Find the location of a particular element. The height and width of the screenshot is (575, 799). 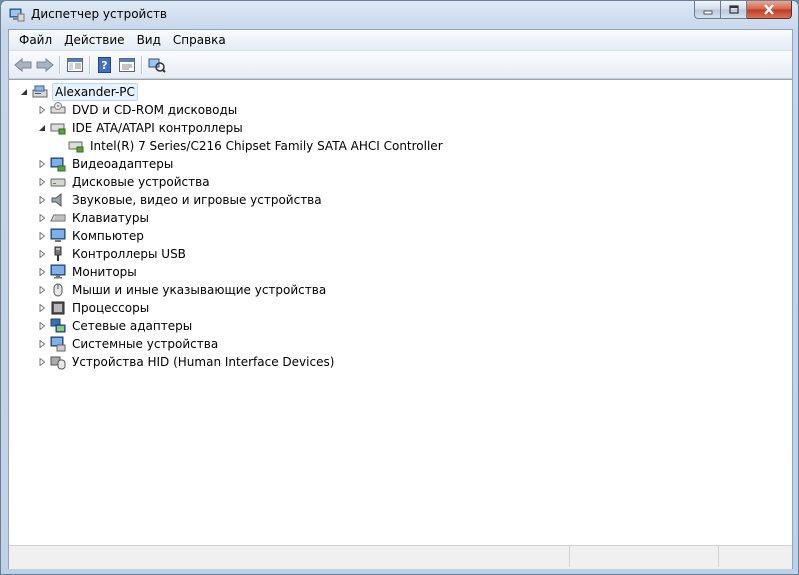

show-hide-console-tree-button is located at coordinates (75, 65).